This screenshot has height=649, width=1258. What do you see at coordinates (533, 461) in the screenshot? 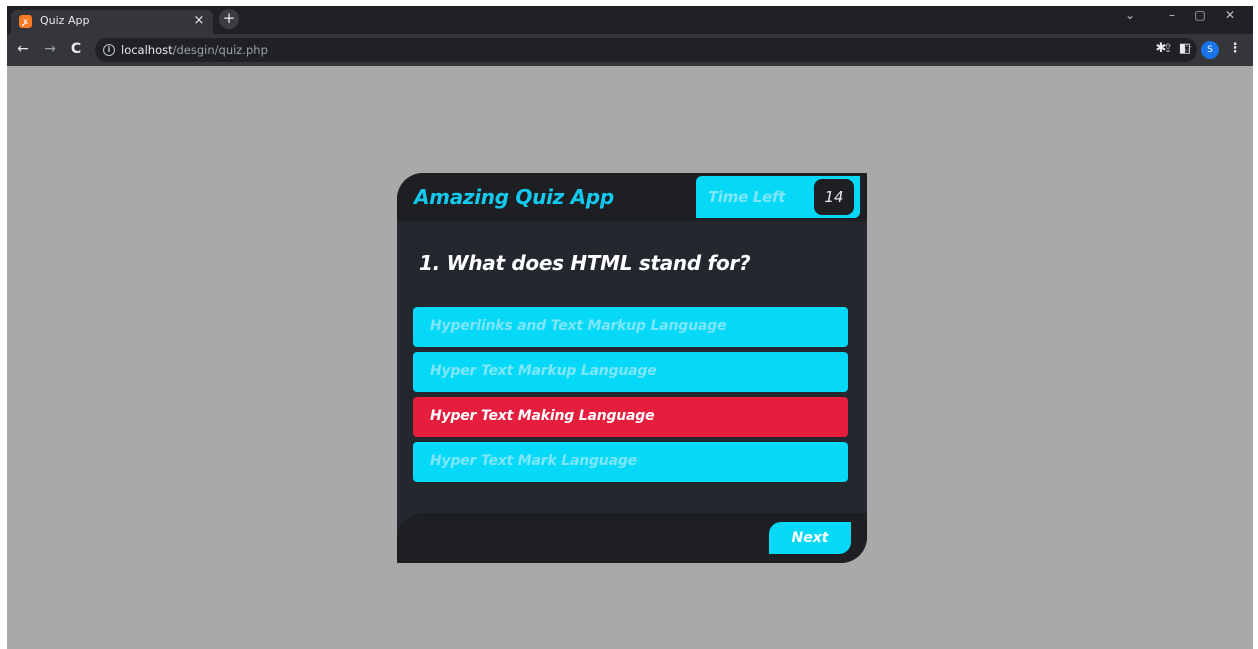
I see `answer-option-label: Hyper Text Mark Language` at bounding box center [533, 461].